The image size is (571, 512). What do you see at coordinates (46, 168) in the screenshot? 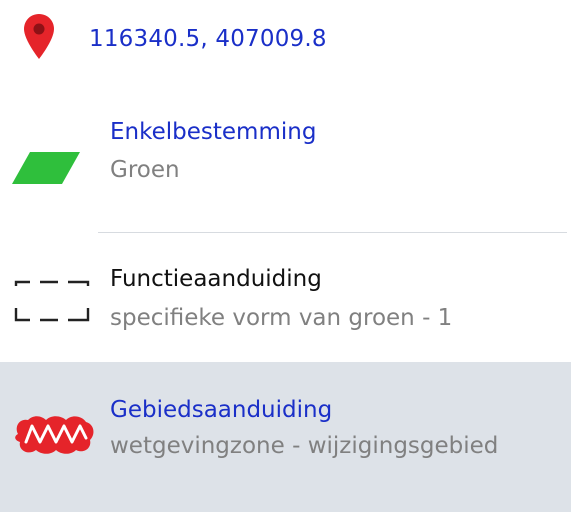
I see `green-parallelogram-icon` at bounding box center [46, 168].